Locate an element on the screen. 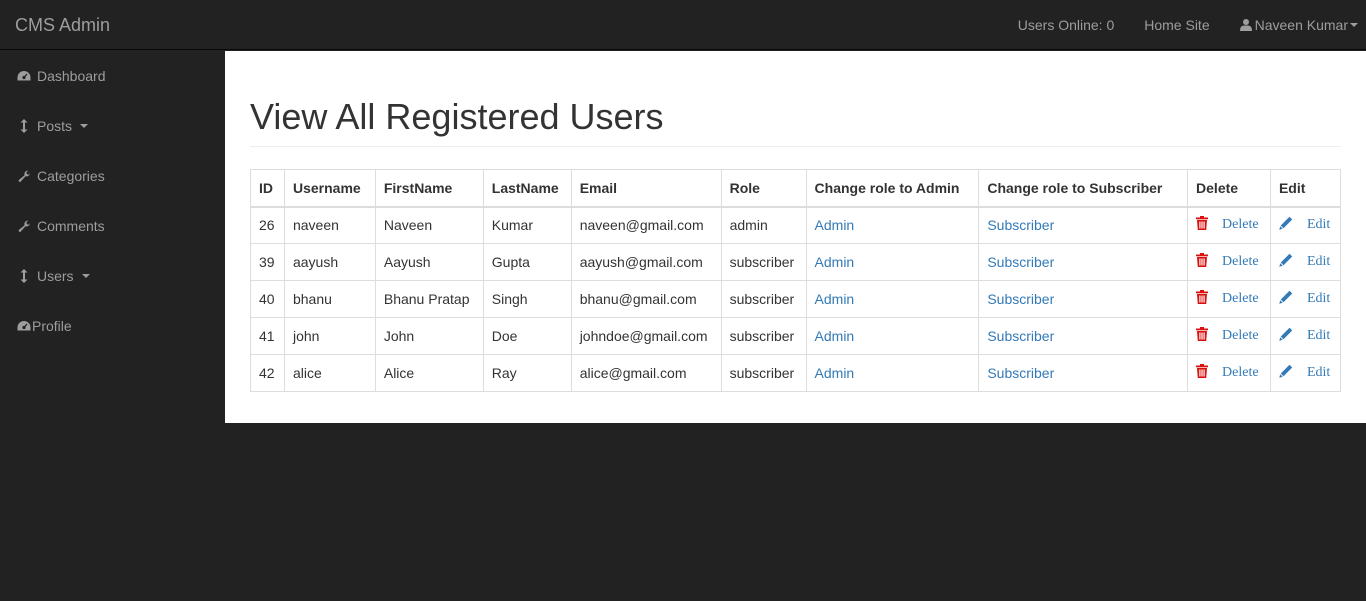  cell-username: aayush is located at coordinates (329, 262).